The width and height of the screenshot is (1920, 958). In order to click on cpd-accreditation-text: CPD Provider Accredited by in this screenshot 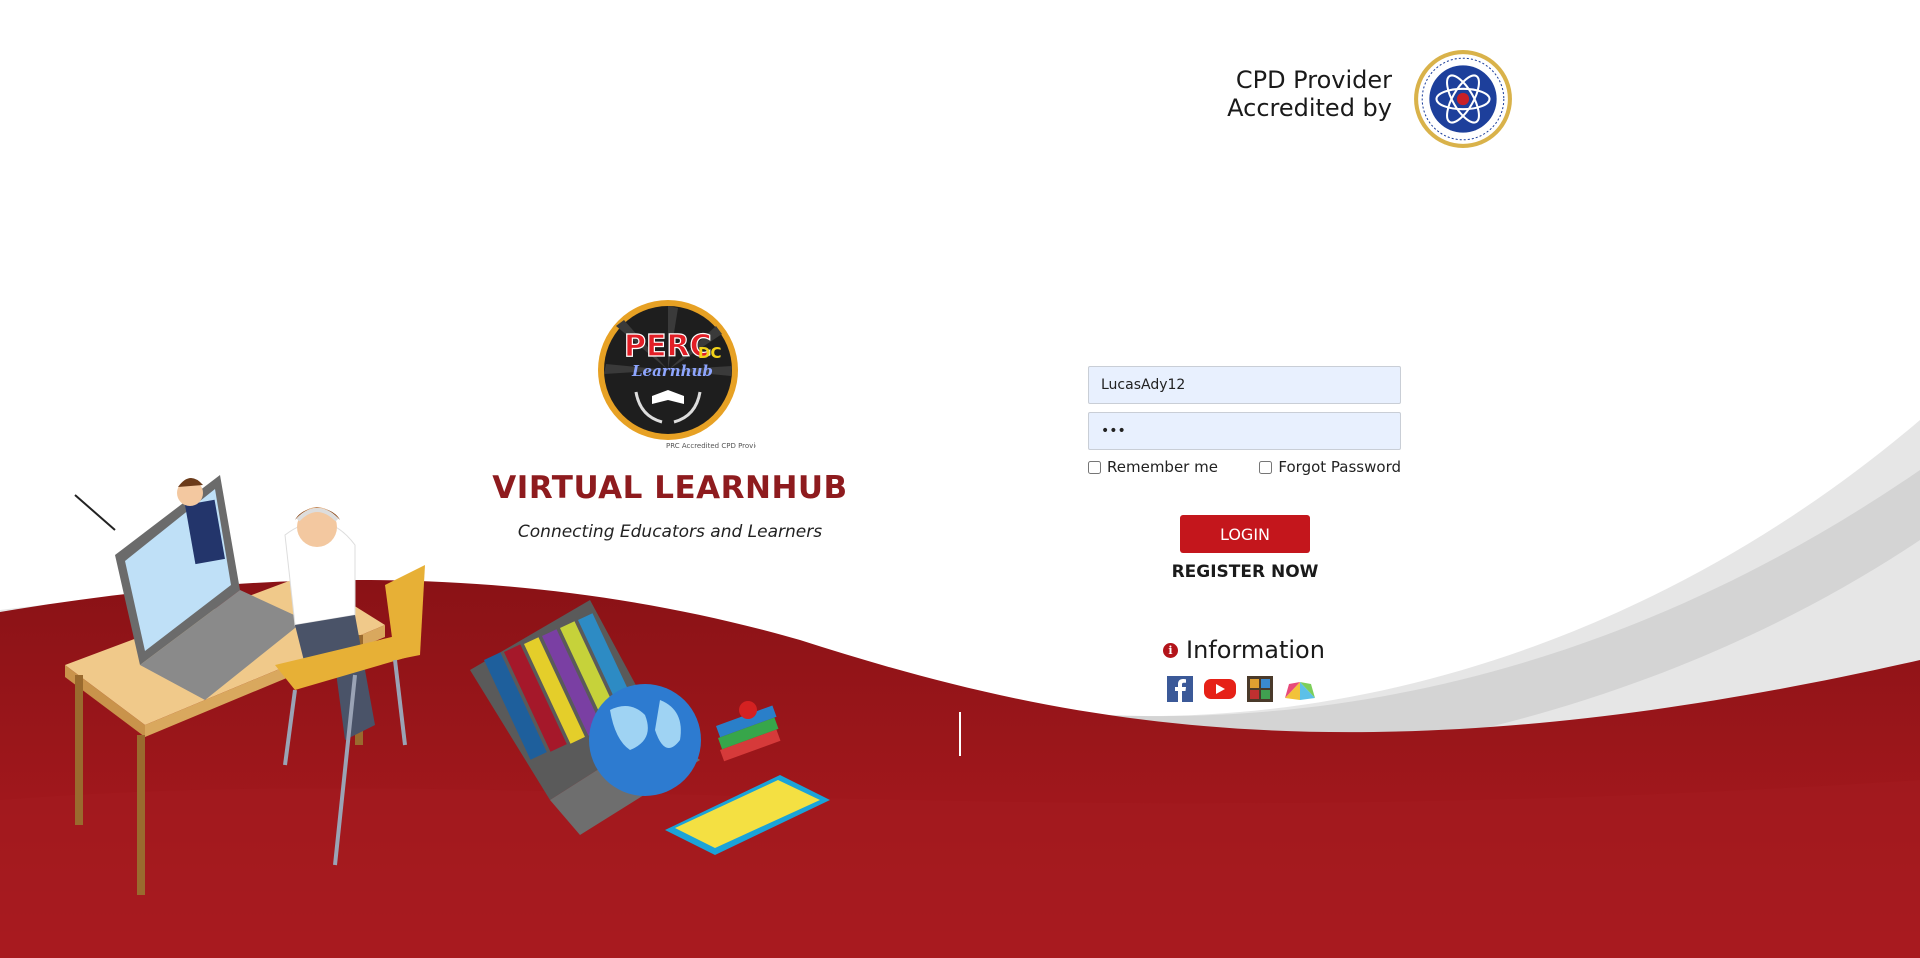, I will do `click(1286, 94)`.